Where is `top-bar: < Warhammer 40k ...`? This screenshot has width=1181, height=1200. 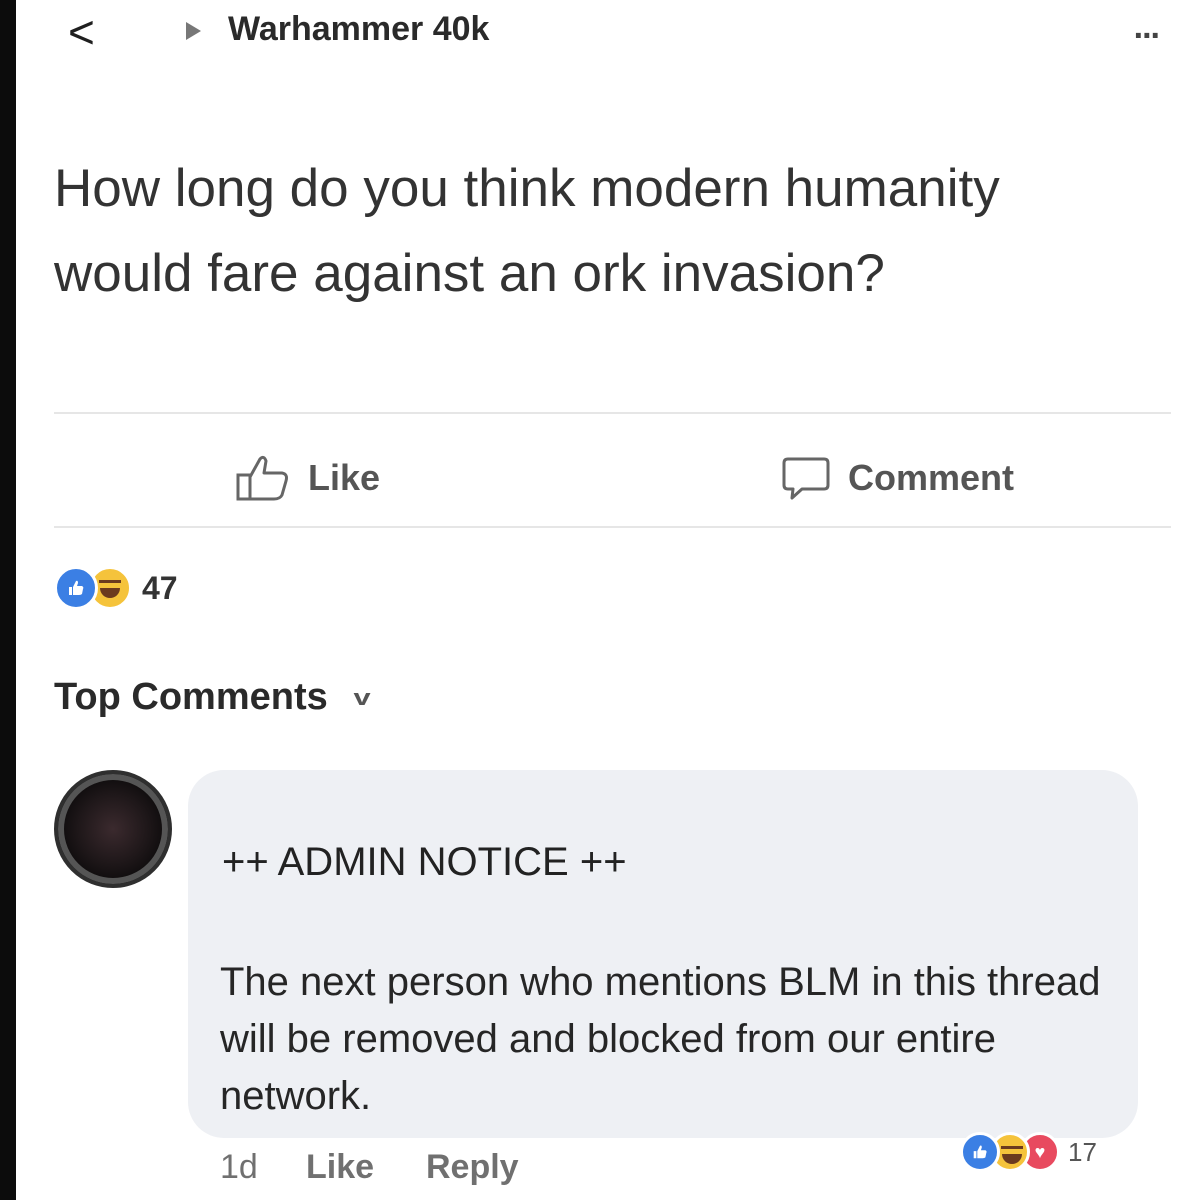 top-bar: < Warhammer 40k ... is located at coordinates (598, 35).